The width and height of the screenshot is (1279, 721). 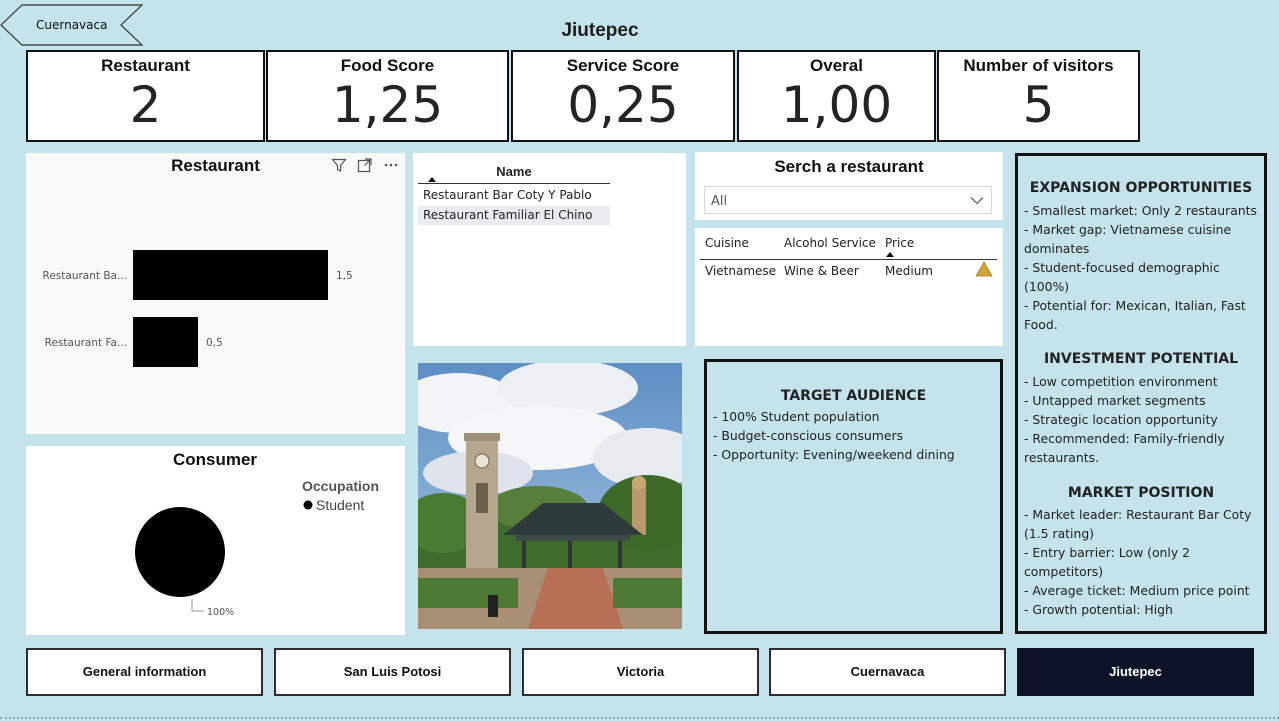 What do you see at coordinates (1121, 419) in the screenshot?
I see `insight-line: - Strategic location opportunity` at bounding box center [1121, 419].